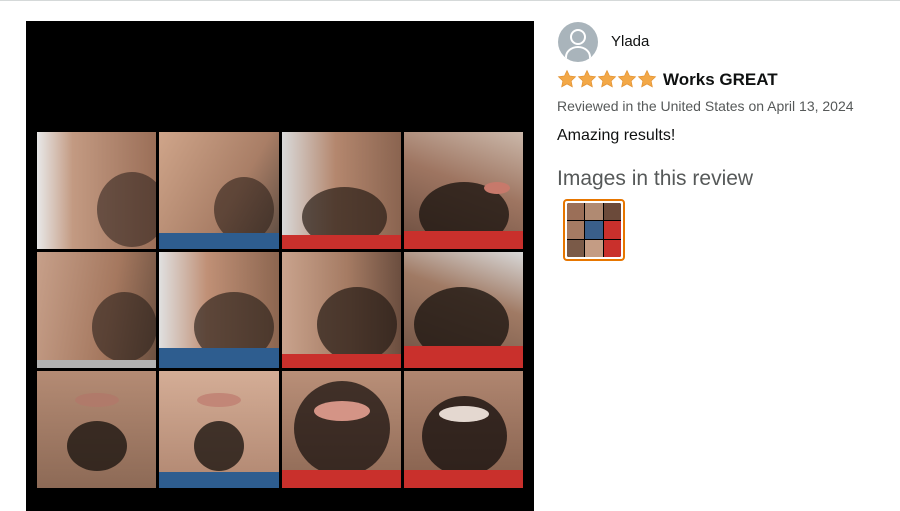 This screenshot has width=900, height=511. Describe the element at coordinates (720, 80) in the screenshot. I see `review-title: Works GREAT` at that location.